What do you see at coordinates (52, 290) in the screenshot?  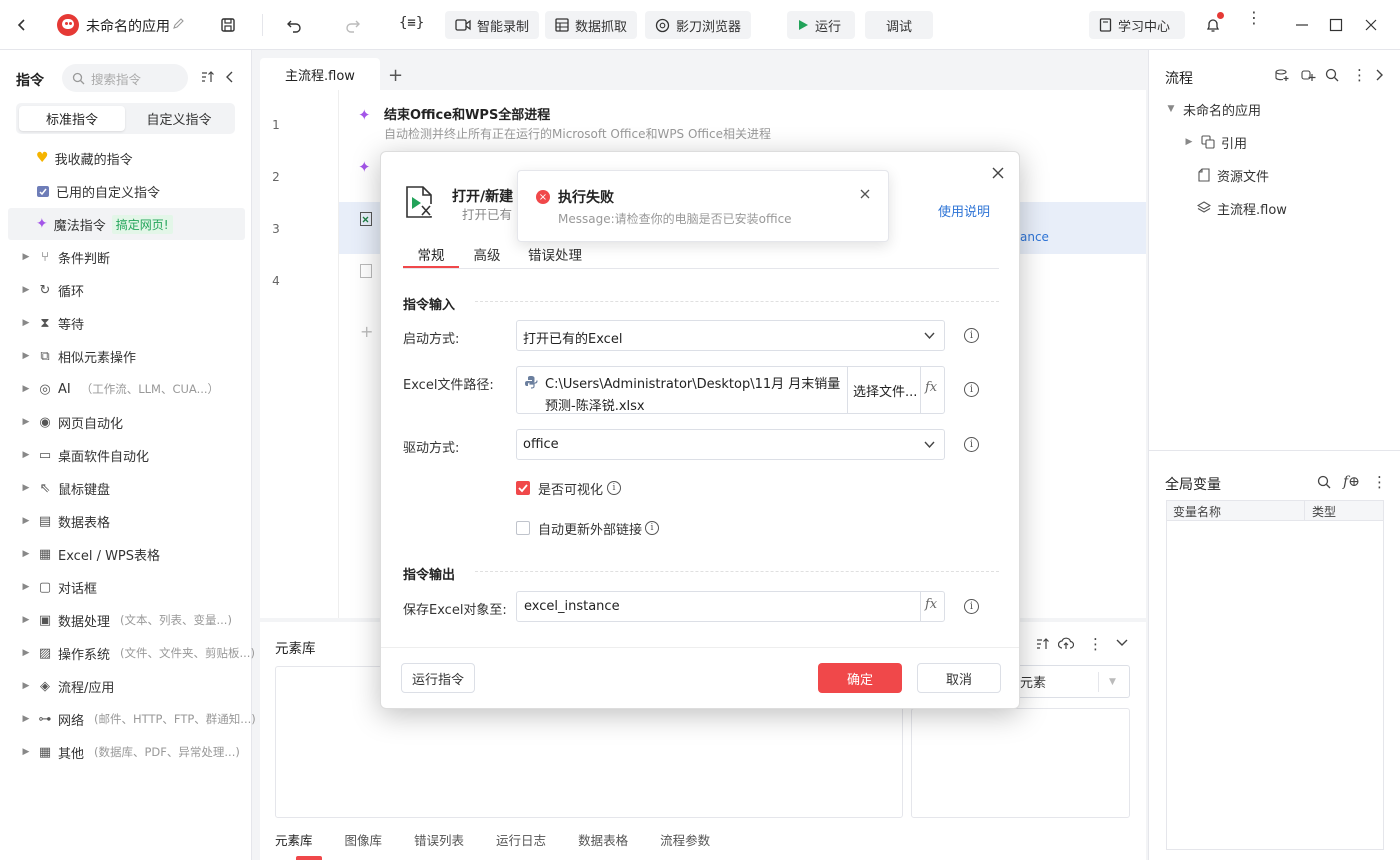 I see `category-item: ▶ ↻ 循环` at bounding box center [52, 290].